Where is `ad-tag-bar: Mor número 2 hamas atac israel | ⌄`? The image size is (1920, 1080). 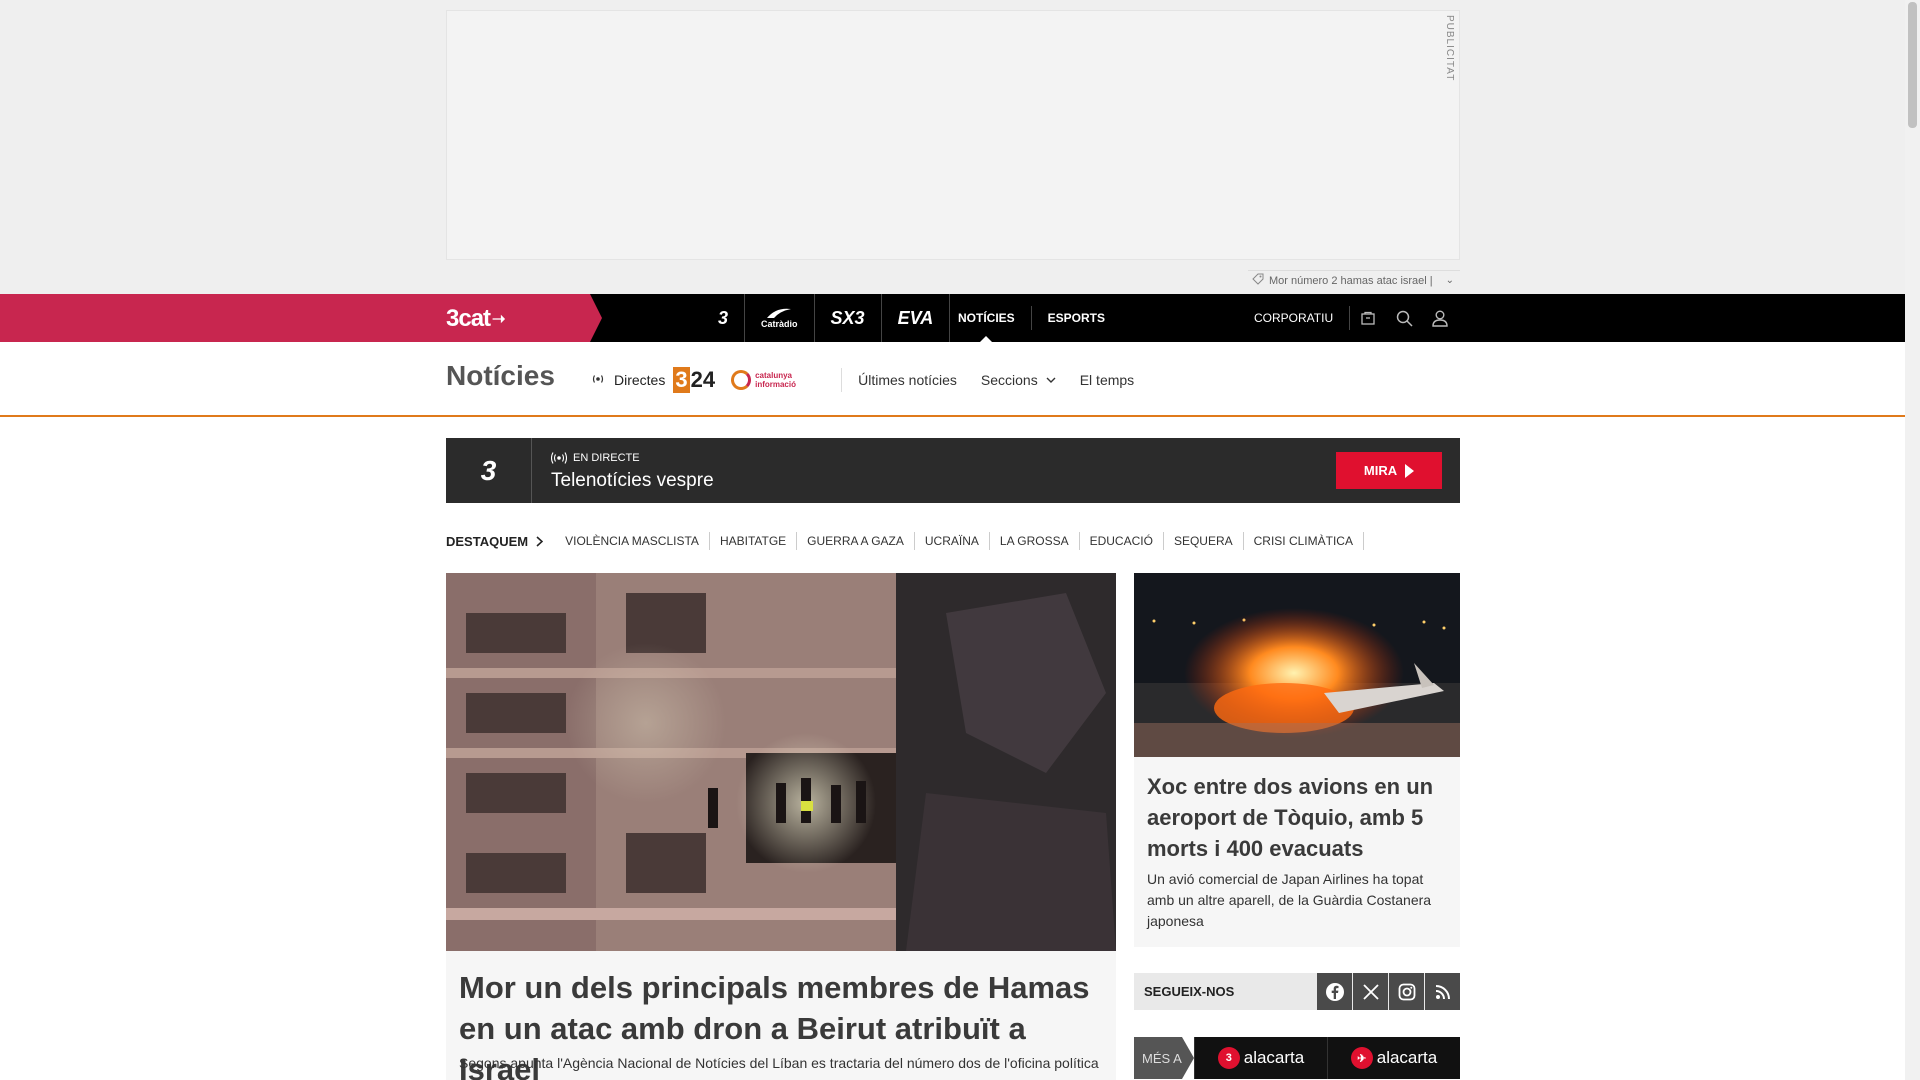
ad-tag-bar: Mor número 2 hamas atac israel | ⌄ is located at coordinates (1354, 280).